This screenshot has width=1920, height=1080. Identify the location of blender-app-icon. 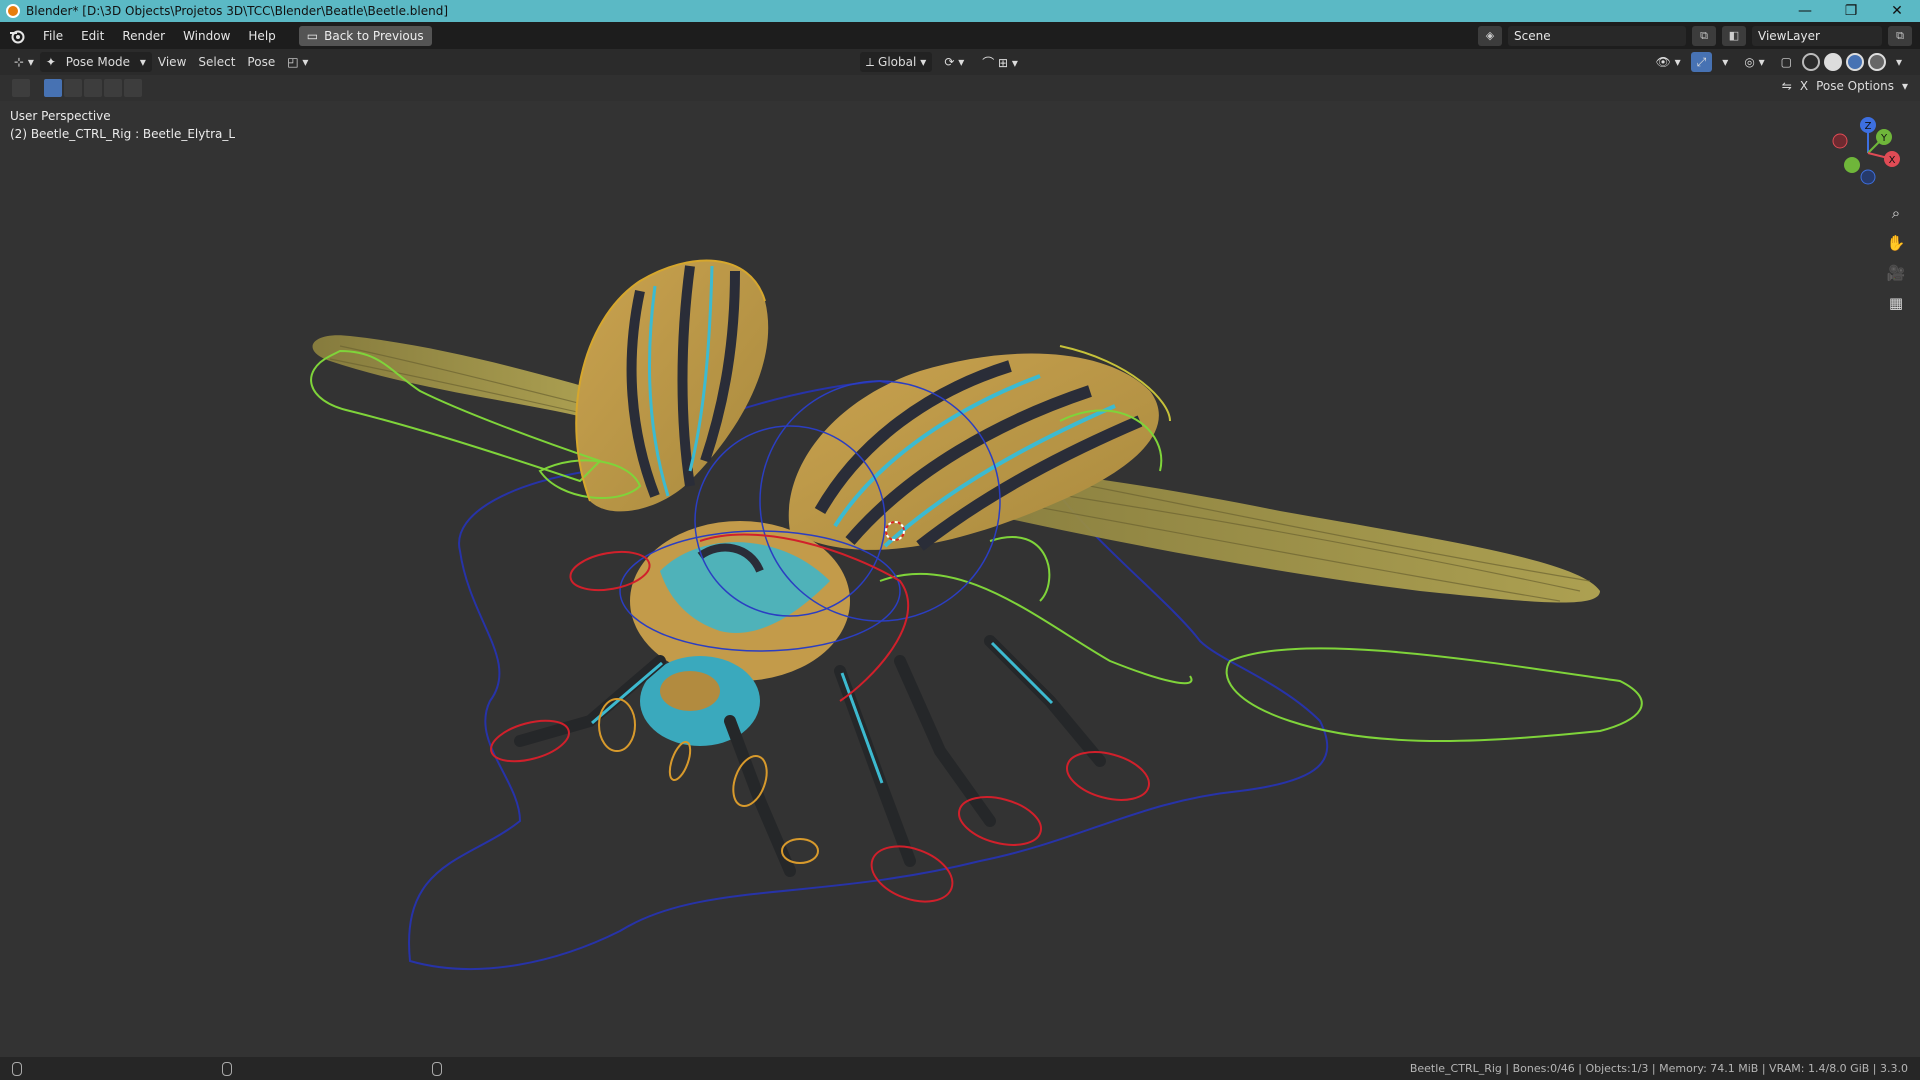
(13, 11).